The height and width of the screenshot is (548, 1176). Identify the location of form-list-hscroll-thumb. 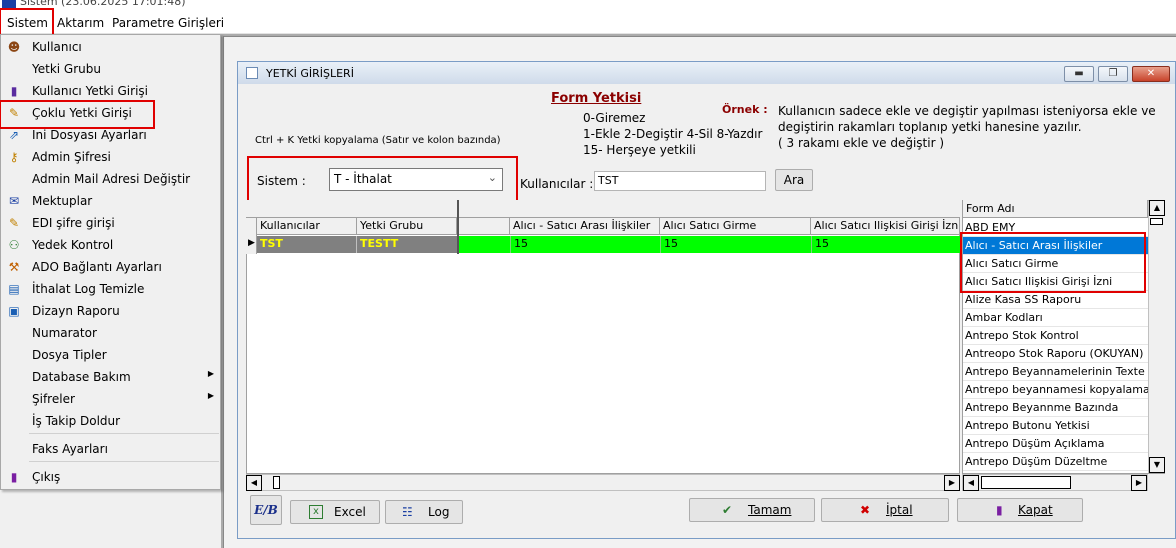
(1026, 482).